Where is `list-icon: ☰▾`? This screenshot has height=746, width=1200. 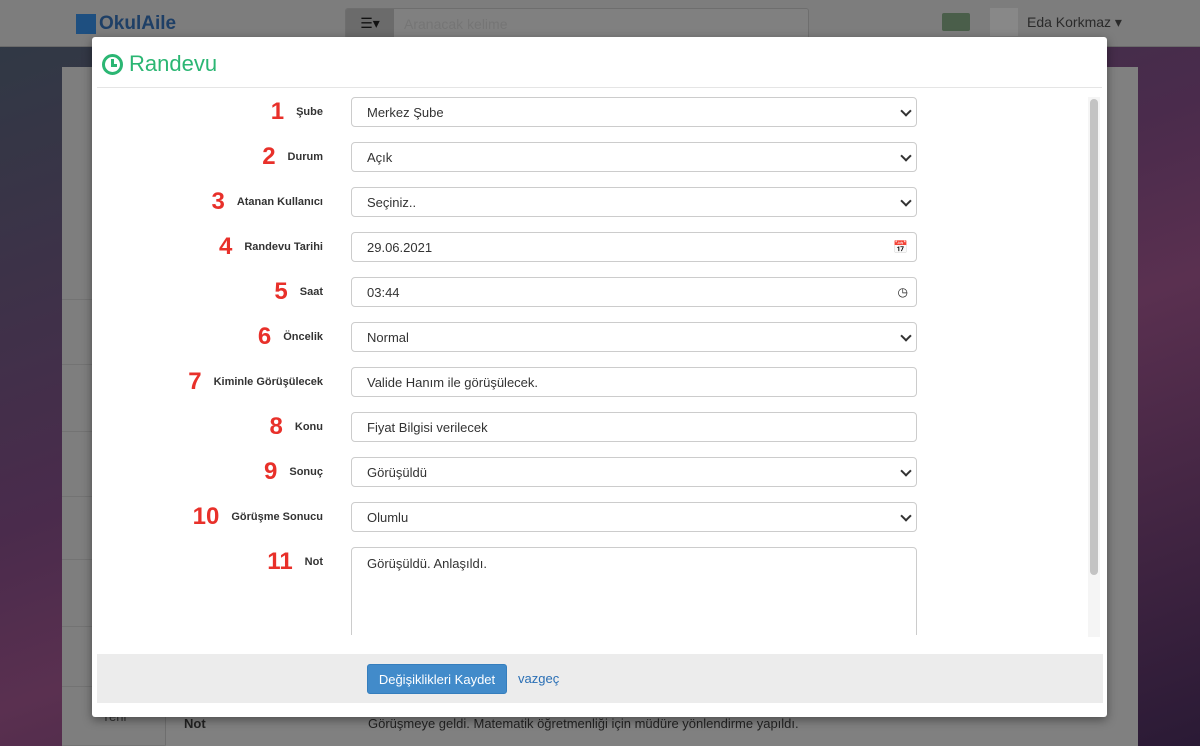
list-icon: ☰▾ is located at coordinates (370, 23).